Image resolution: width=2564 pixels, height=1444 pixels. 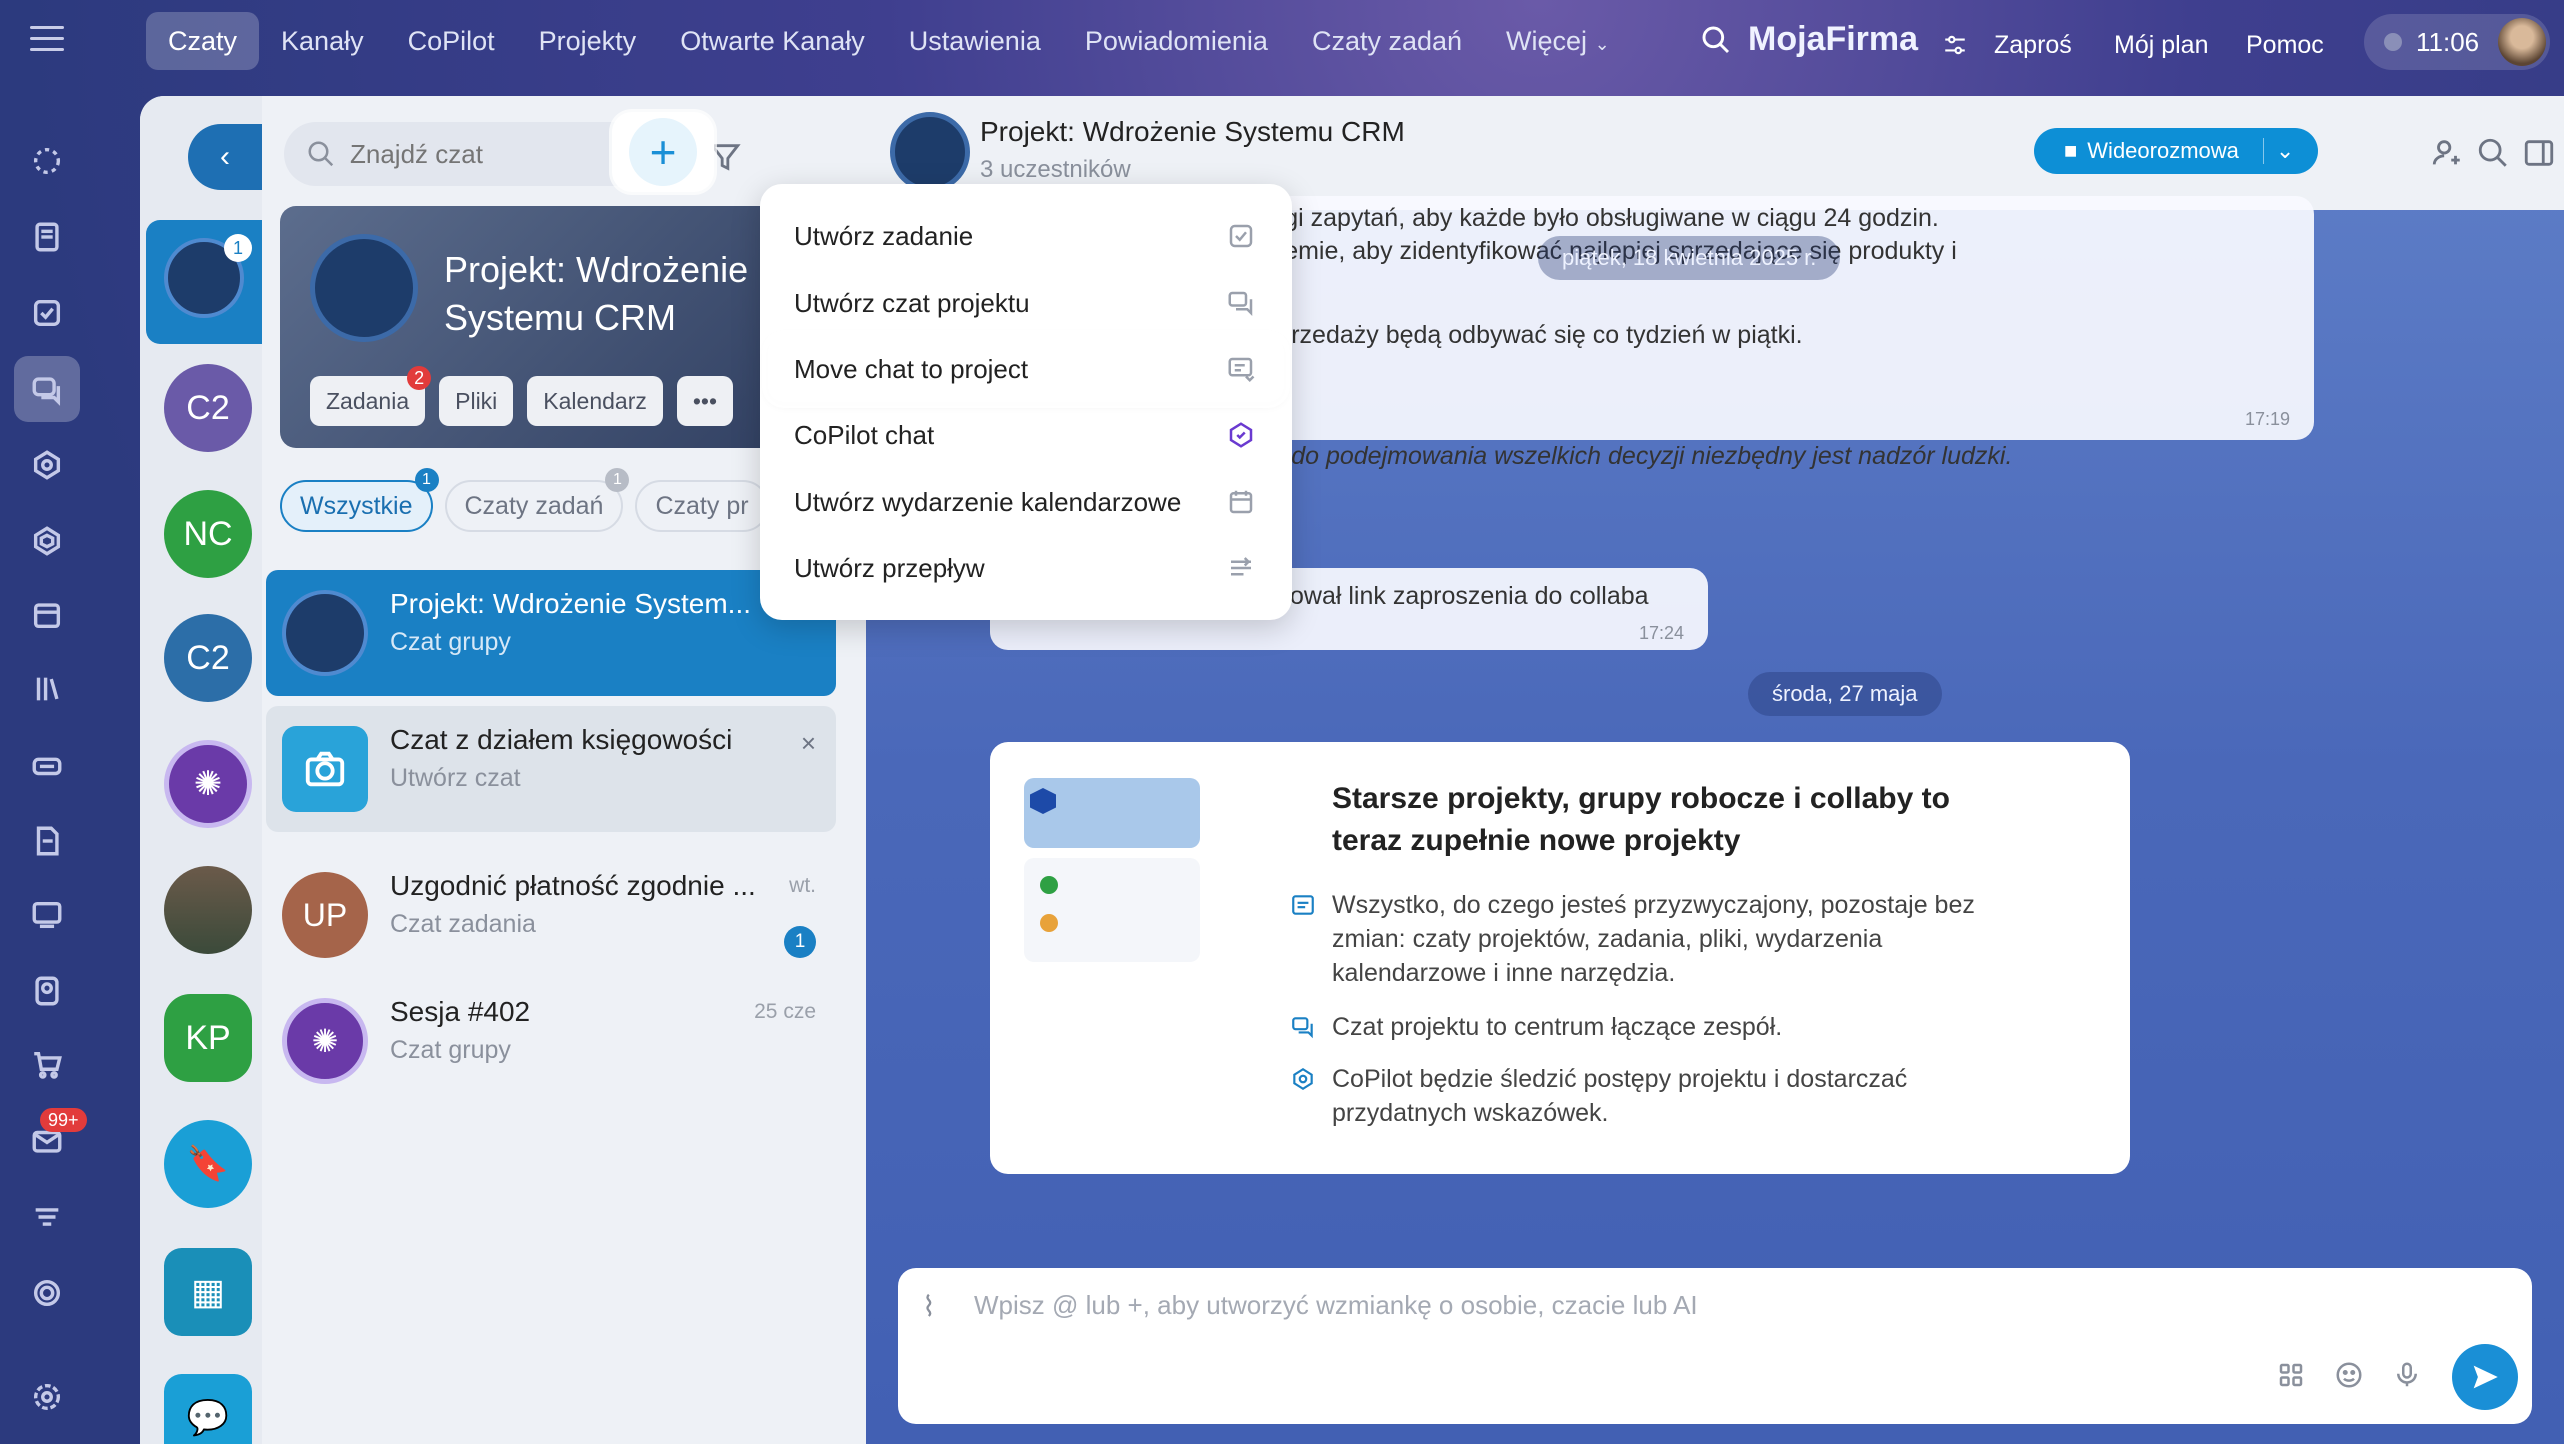 What do you see at coordinates (208, 1164) in the screenshot?
I see `rail-entry-bookmark: 🔖` at bounding box center [208, 1164].